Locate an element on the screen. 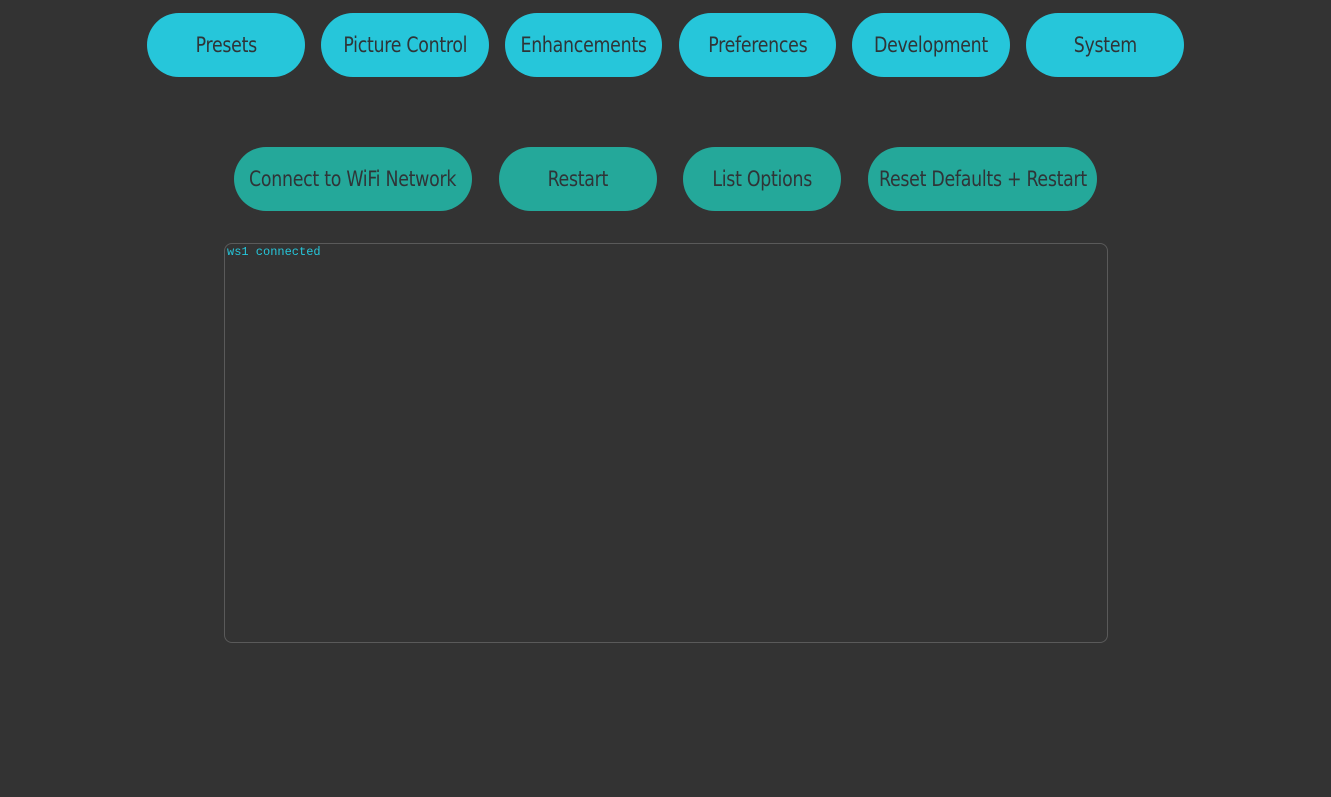  nav-preferences-label: Preferences is located at coordinates (757, 45).